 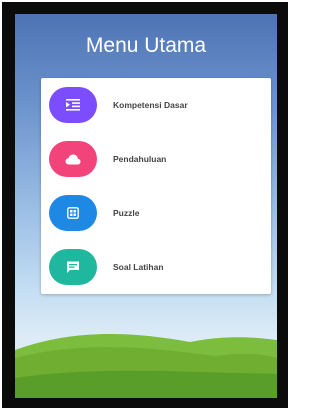 What do you see at coordinates (140, 159) in the screenshot?
I see `menu-item-label: Pendahuluan` at bounding box center [140, 159].